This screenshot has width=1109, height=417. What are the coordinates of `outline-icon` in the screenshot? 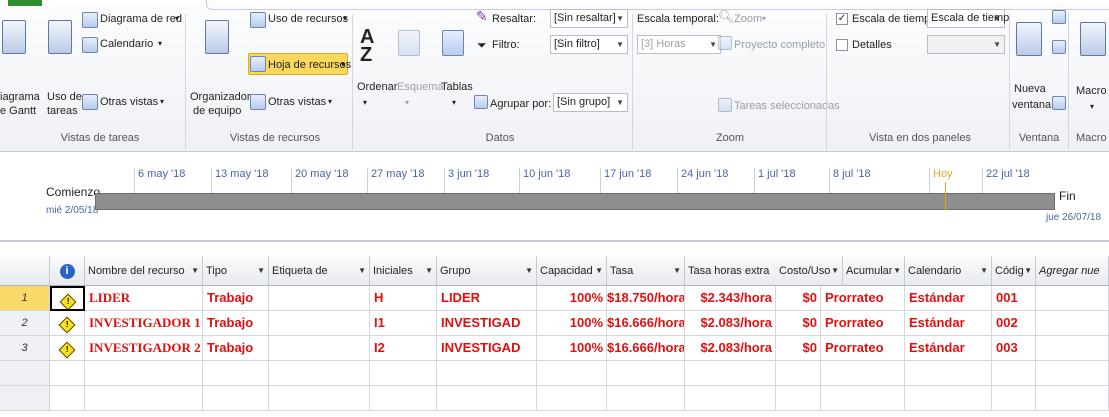 It's located at (409, 43).